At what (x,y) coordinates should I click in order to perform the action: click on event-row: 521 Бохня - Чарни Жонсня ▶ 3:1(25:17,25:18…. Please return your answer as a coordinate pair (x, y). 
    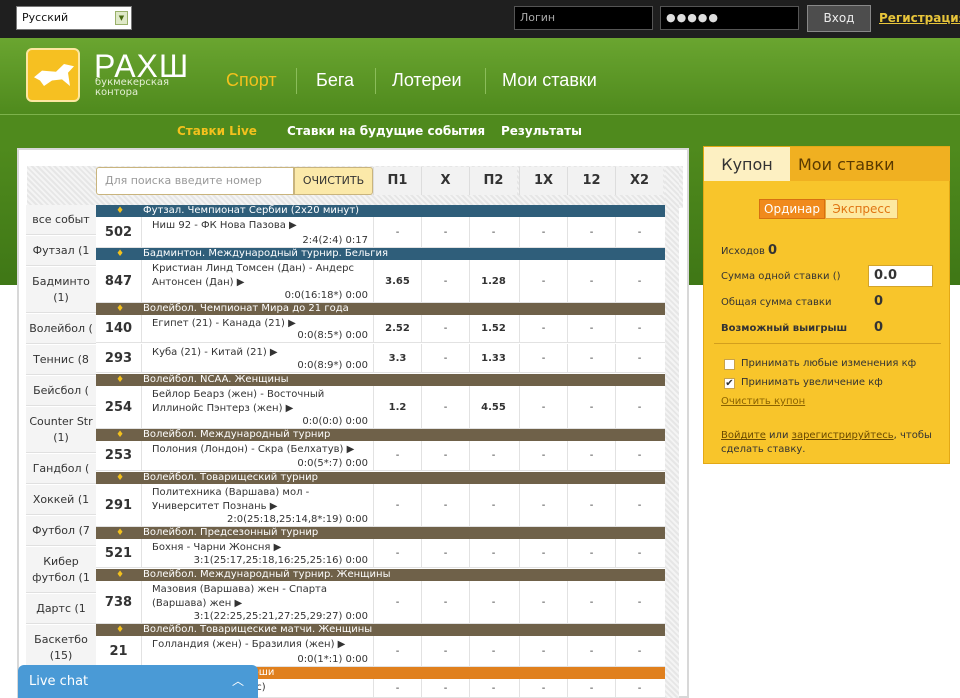
    Looking at the image, I should click on (380, 553).